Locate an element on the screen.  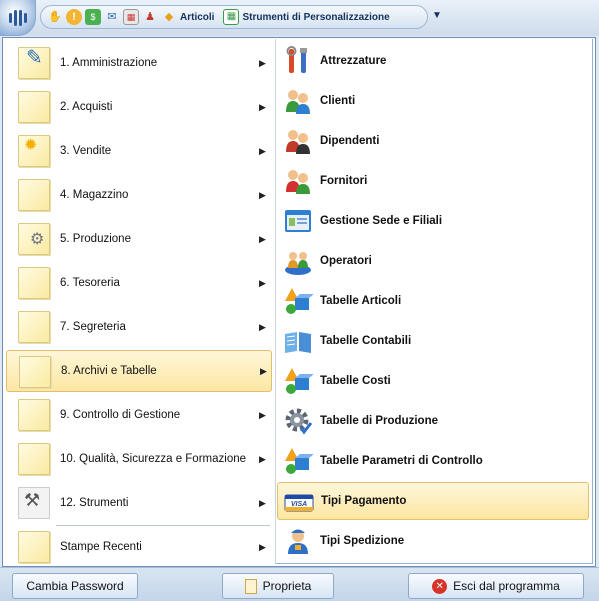
application-menu-button is located at coordinates (18, 18).